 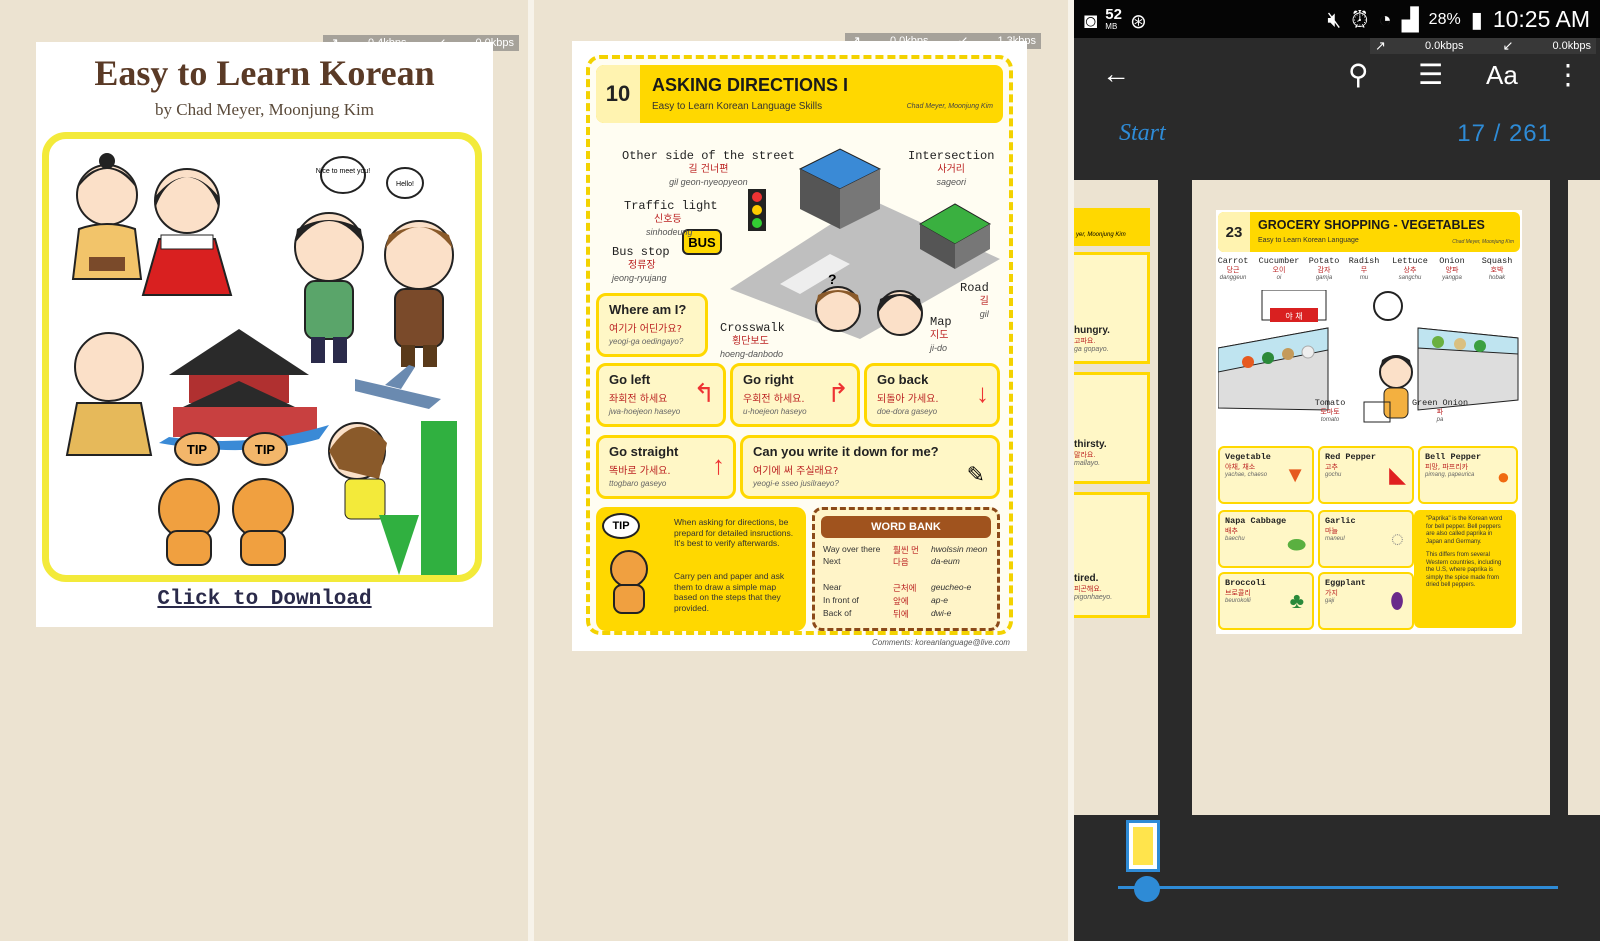 What do you see at coordinates (265, 449) in the screenshot?
I see `tip-label-2: TIP` at bounding box center [265, 449].